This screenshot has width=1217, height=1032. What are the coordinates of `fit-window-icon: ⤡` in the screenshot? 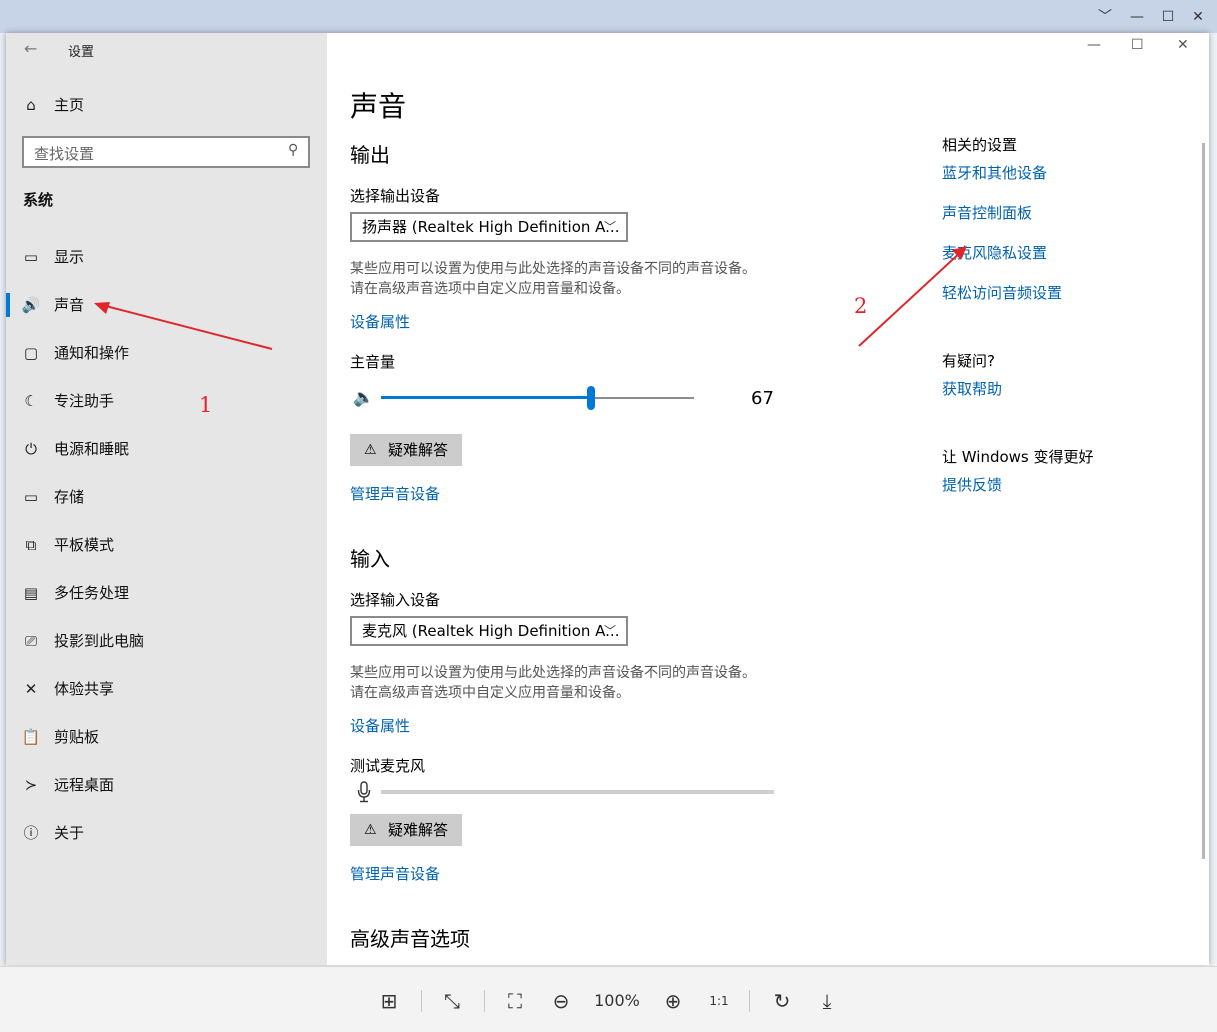 It's located at (452, 1001).